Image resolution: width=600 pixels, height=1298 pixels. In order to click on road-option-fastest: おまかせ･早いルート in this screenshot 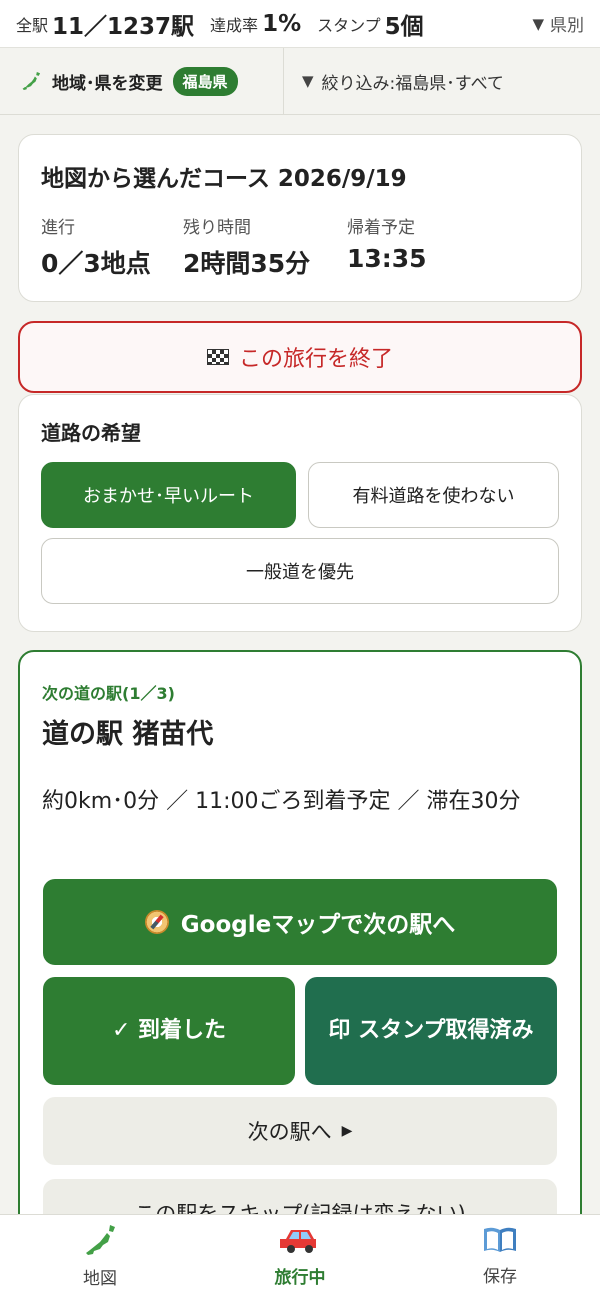, I will do `click(168, 495)`.